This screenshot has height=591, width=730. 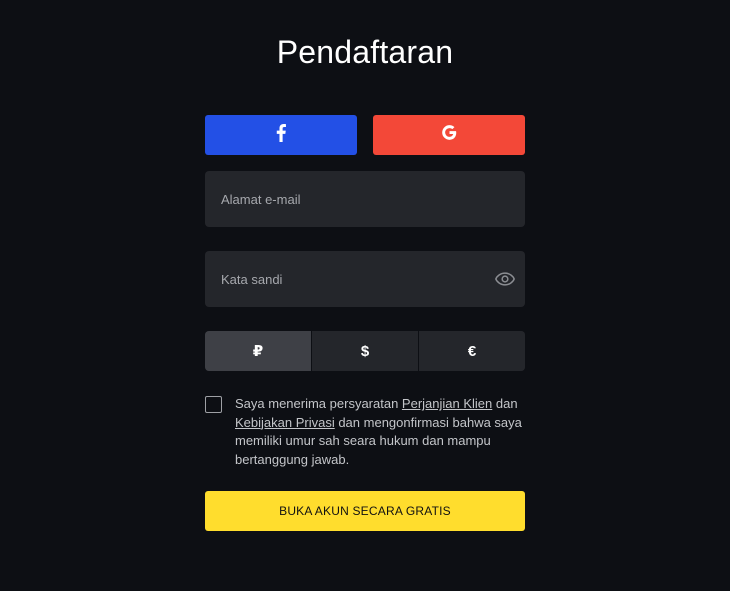 What do you see at coordinates (258, 351) in the screenshot?
I see `currency-option-rub: ₽` at bounding box center [258, 351].